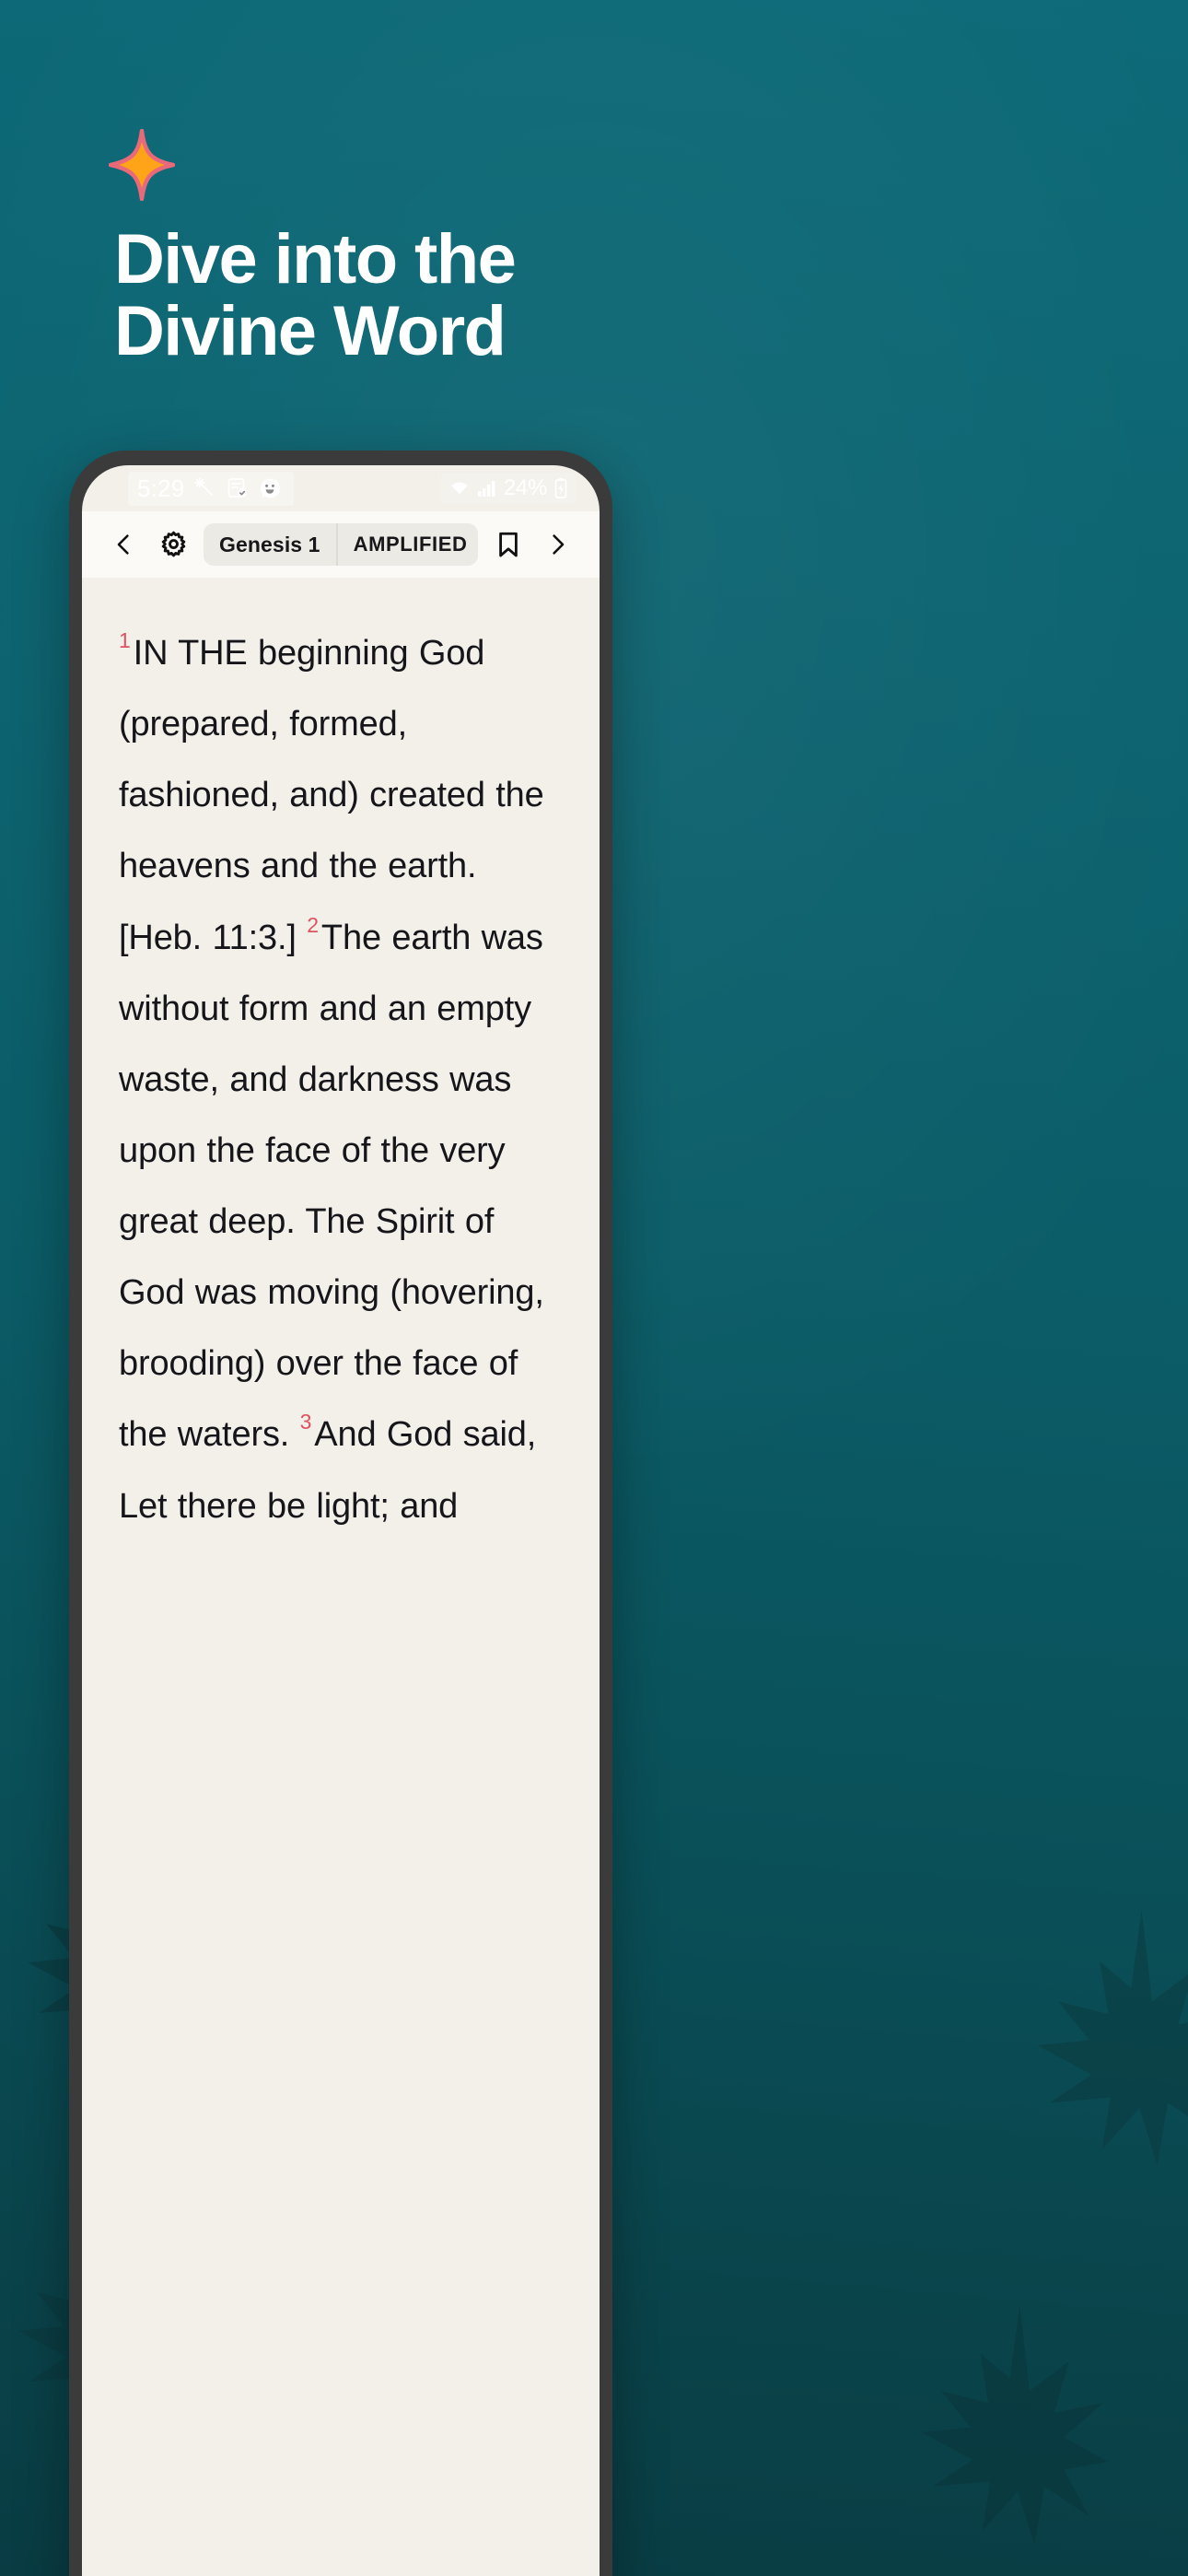 This screenshot has height=2576, width=1188. What do you see at coordinates (314, 925) in the screenshot?
I see `verse-number: 2` at bounding box center [314, 925].